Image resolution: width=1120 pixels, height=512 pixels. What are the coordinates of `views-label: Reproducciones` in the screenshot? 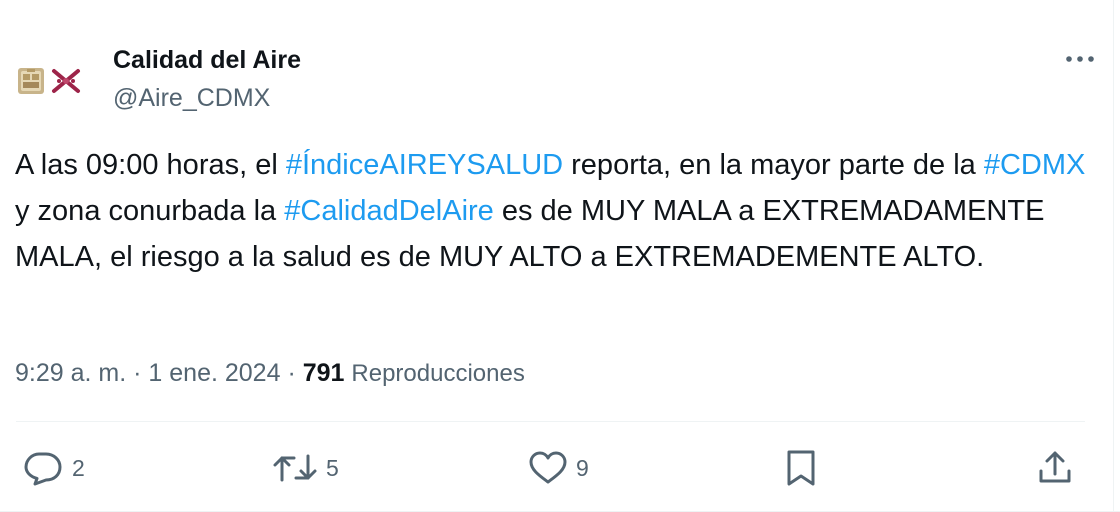 It's located at (437, 373).